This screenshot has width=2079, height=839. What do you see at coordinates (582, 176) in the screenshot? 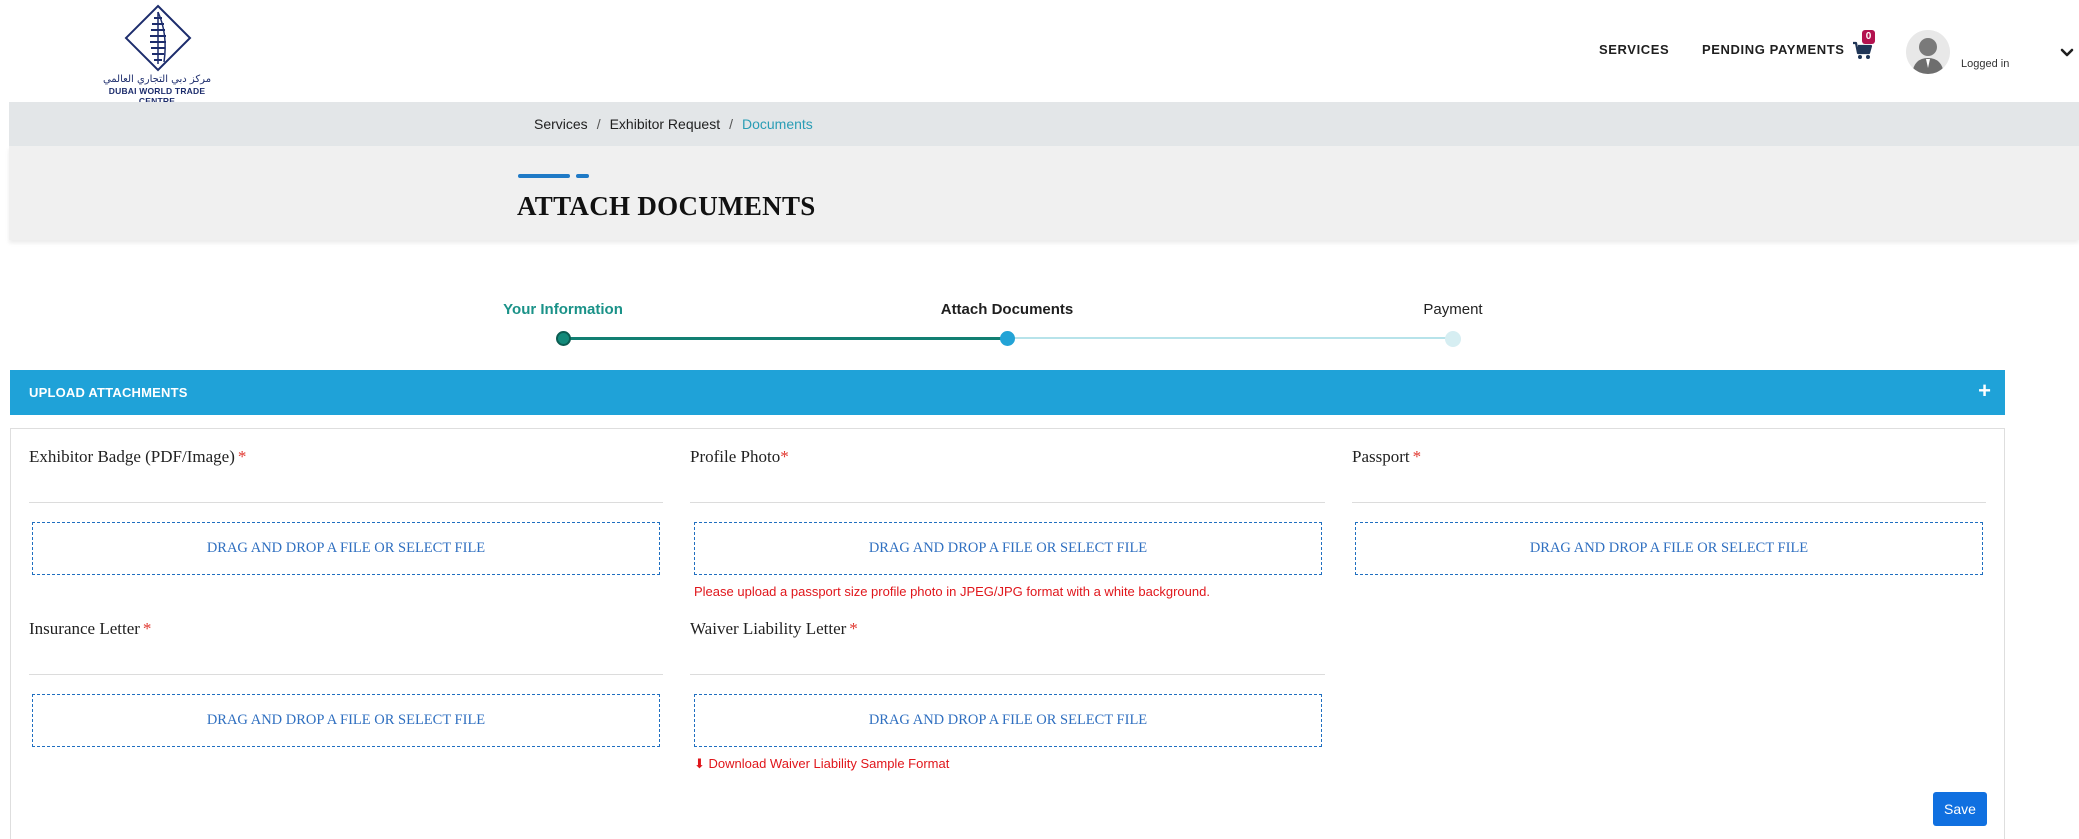
I see `title-accent-dash` at bounding box center [582, 176].